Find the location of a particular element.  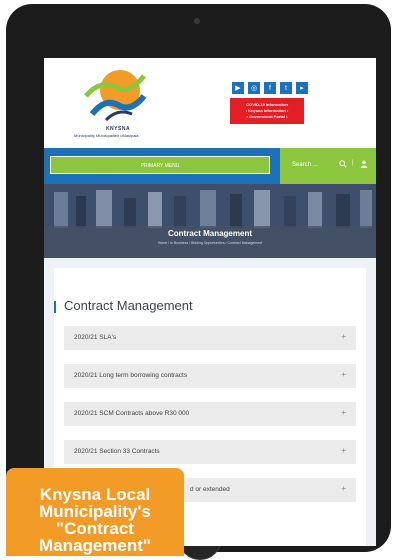

logo-name: KNYSNA is located at coordinates (118, 129).